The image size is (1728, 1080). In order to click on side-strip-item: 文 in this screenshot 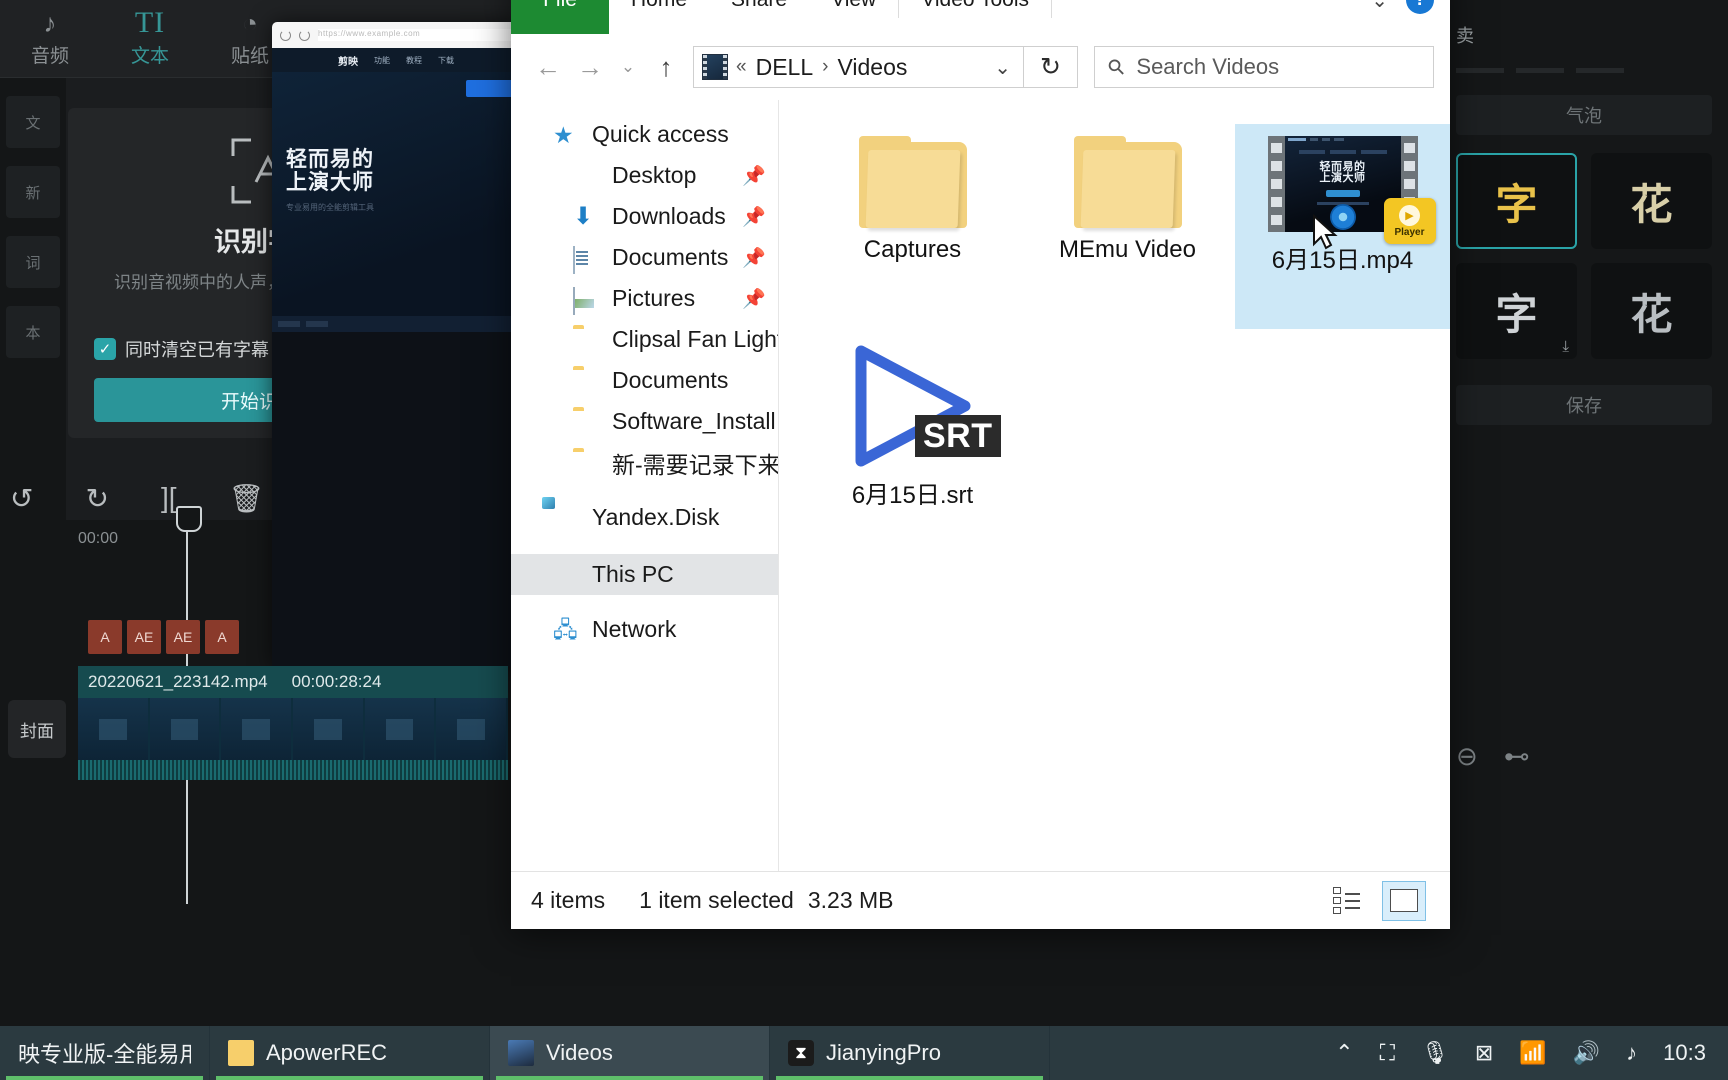, I will do `click(33, 122)`.